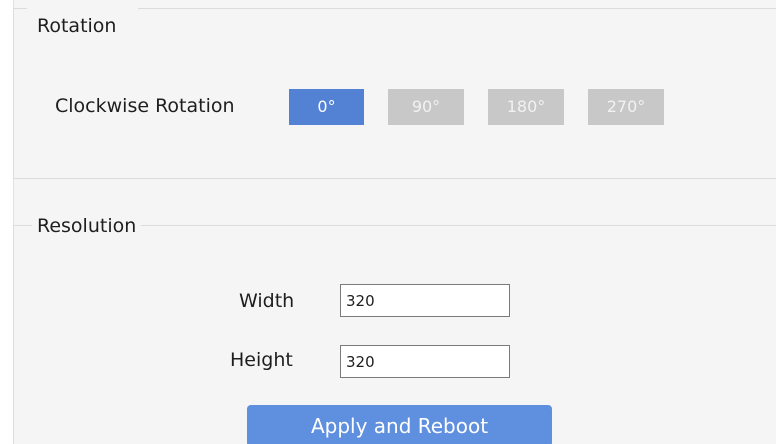  I want to click on resolution-group-border, so click(20, 225).